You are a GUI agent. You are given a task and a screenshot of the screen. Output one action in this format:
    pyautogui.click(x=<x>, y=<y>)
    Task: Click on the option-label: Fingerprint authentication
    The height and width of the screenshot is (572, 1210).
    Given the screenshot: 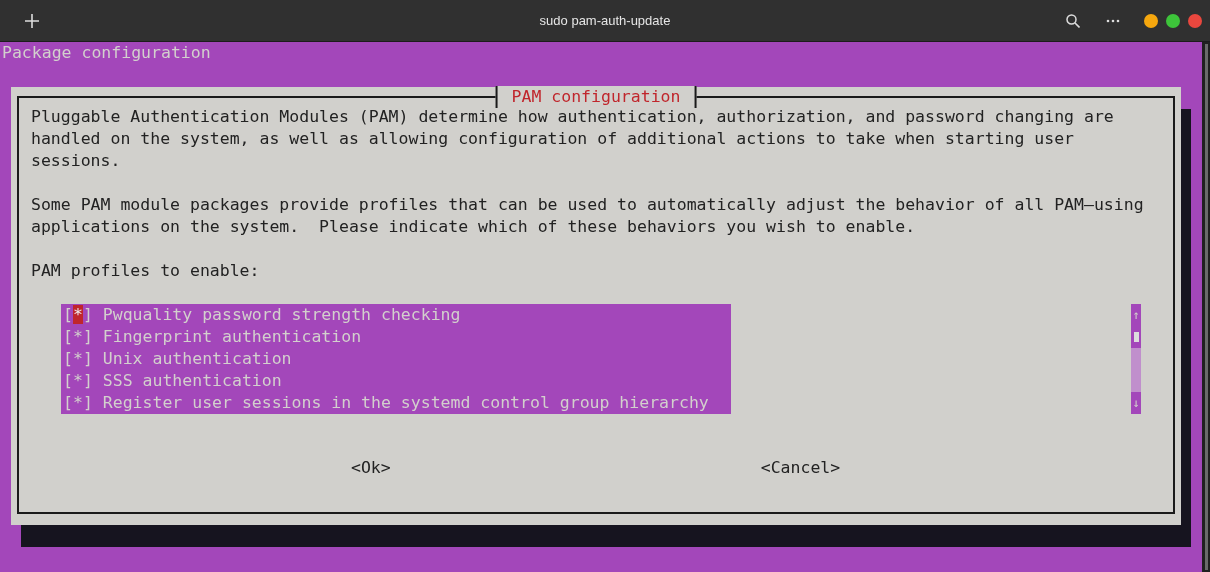 What is the action you would take?
    pyautogui.click(x=232, y=336)
    